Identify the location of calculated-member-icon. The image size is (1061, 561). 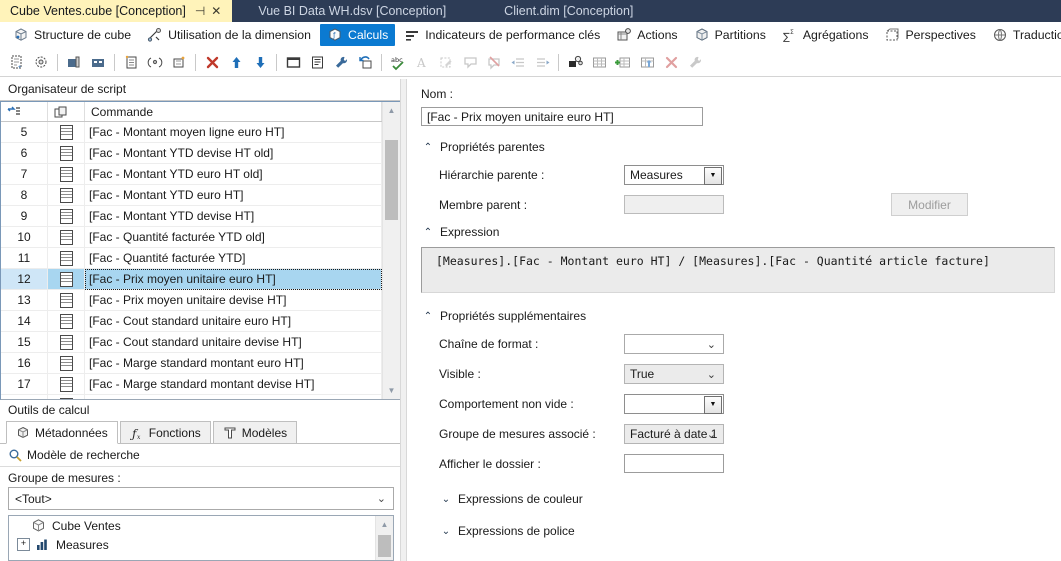
(131, 62).